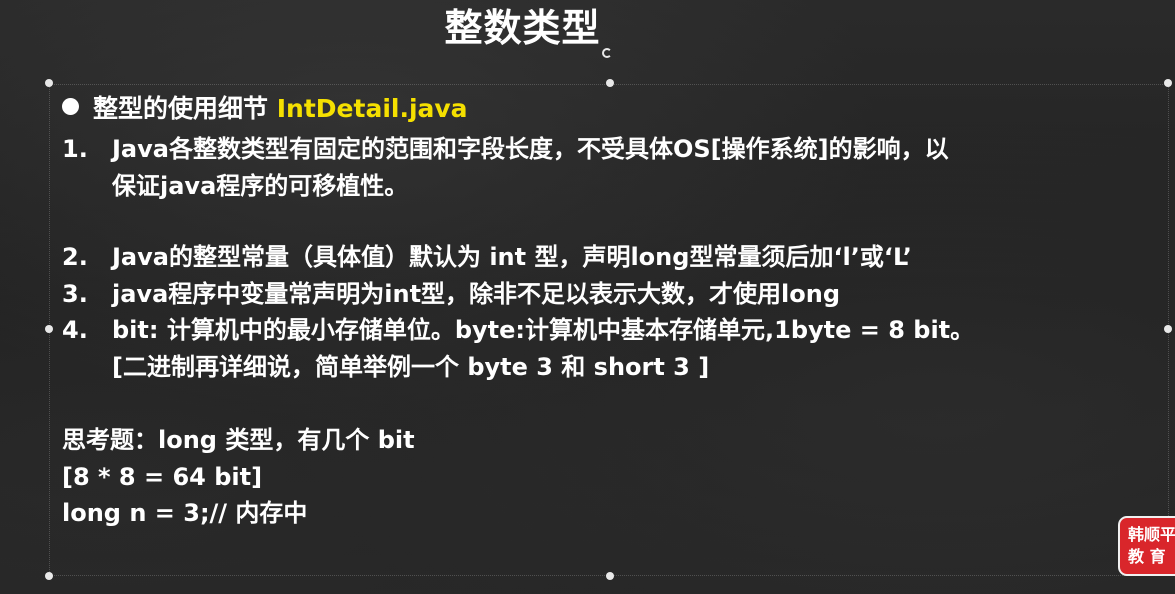 This screenshot has width=1175, height=594. I want to click on section-heading: 整型的使用细节 IntDetail.java, so click(265, 109).